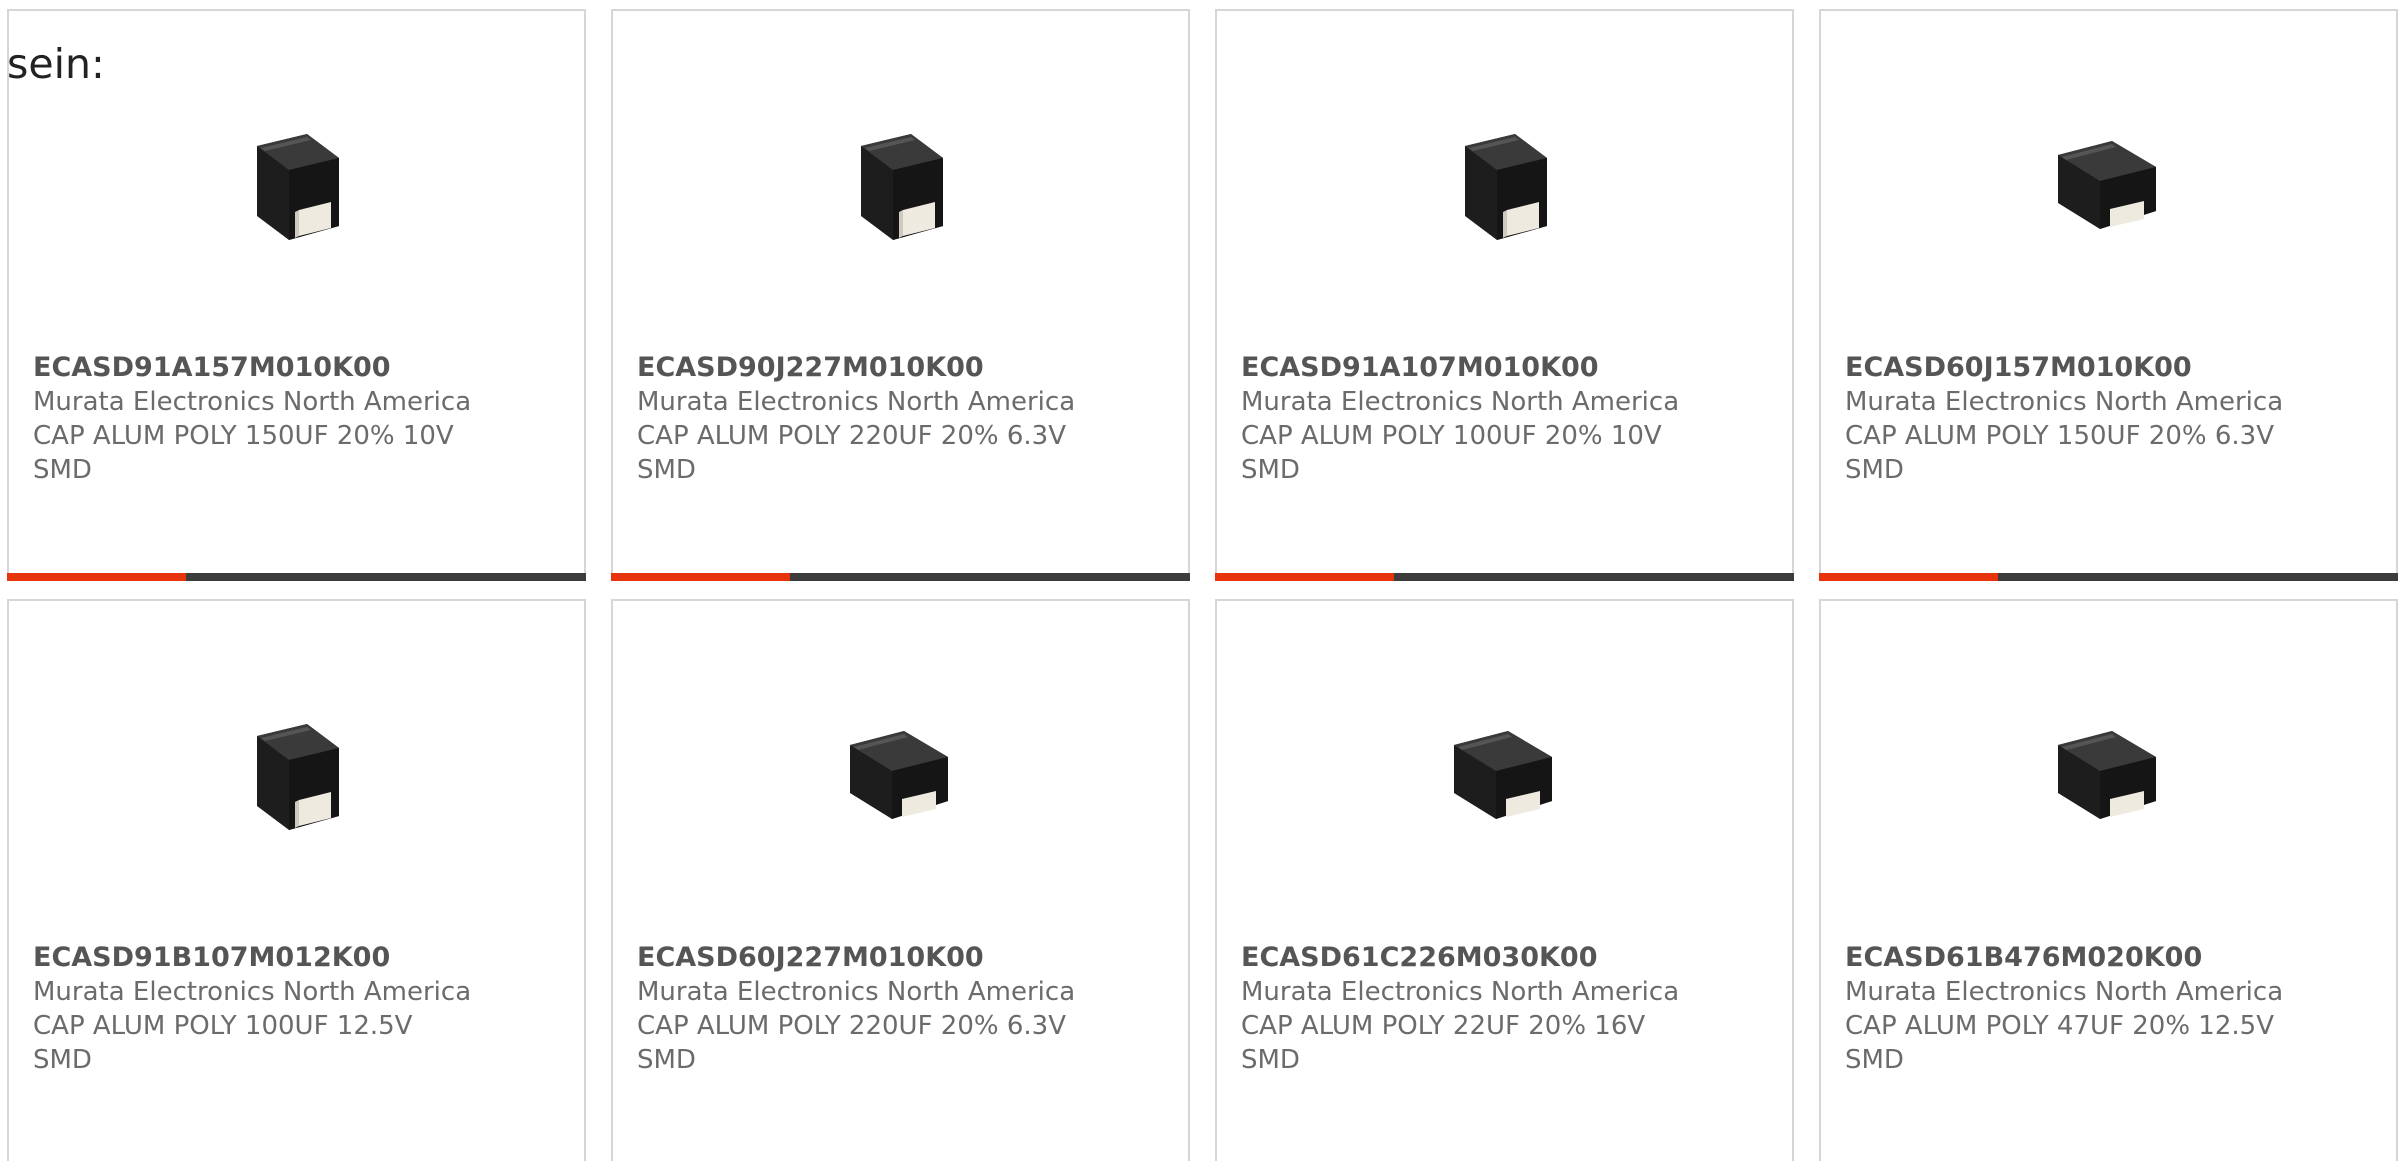 The image size is (2400, 1161). I want to click on description-line: CAP ALUM POLY 22UF 20% 16V, so click(1443, 1026).